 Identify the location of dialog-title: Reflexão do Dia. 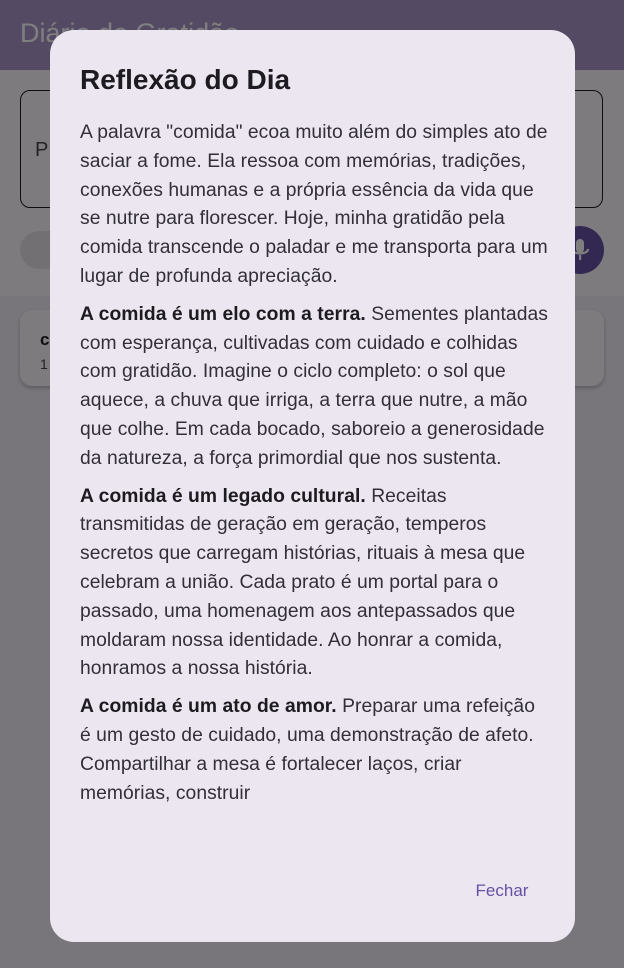
(185, 79).